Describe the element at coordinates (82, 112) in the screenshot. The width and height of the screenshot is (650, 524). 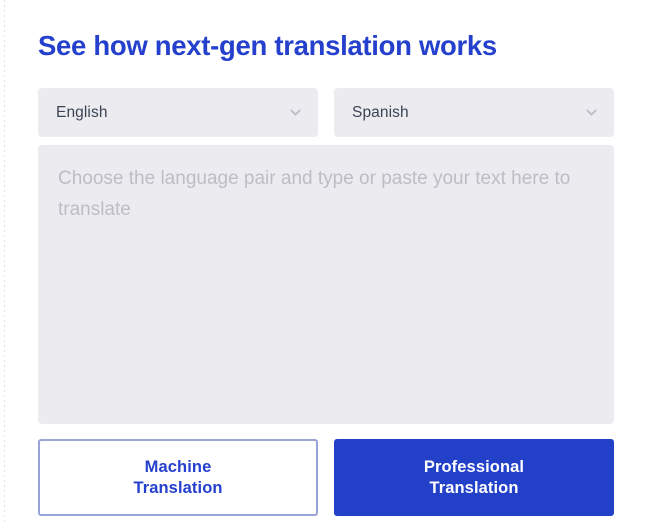
I see `source-language-value: English` at that location.